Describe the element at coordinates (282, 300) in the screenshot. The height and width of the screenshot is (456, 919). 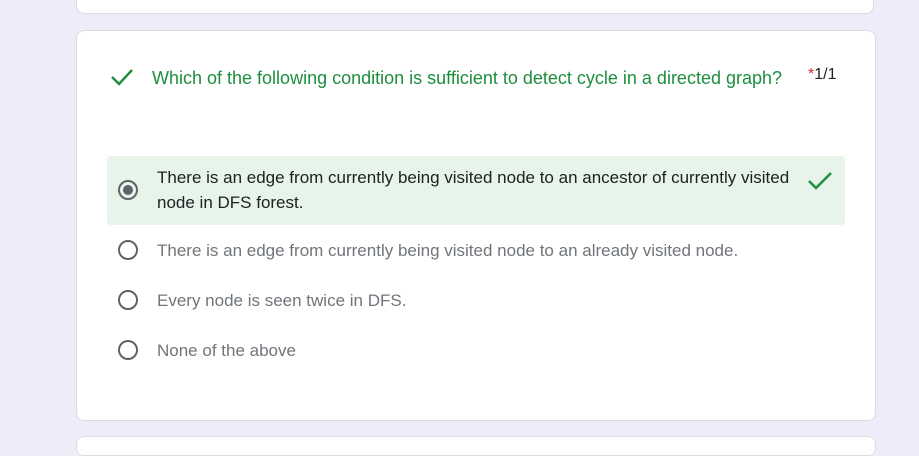
I see `option-label: Every node is seen twice in DFS.` at that location.